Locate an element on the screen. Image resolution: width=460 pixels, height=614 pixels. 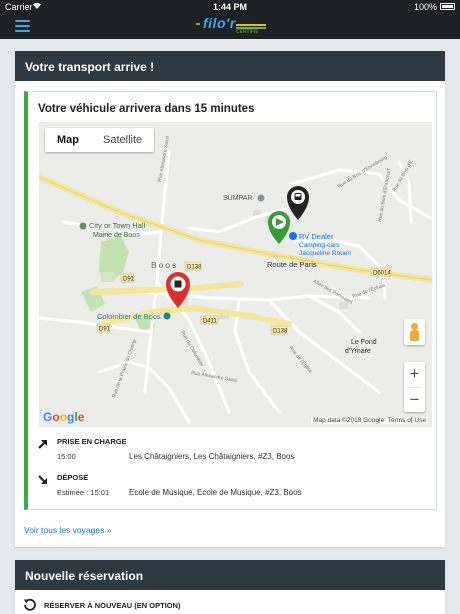
map-type-toggle: Map Satellite is located at coordinates (100, 140).